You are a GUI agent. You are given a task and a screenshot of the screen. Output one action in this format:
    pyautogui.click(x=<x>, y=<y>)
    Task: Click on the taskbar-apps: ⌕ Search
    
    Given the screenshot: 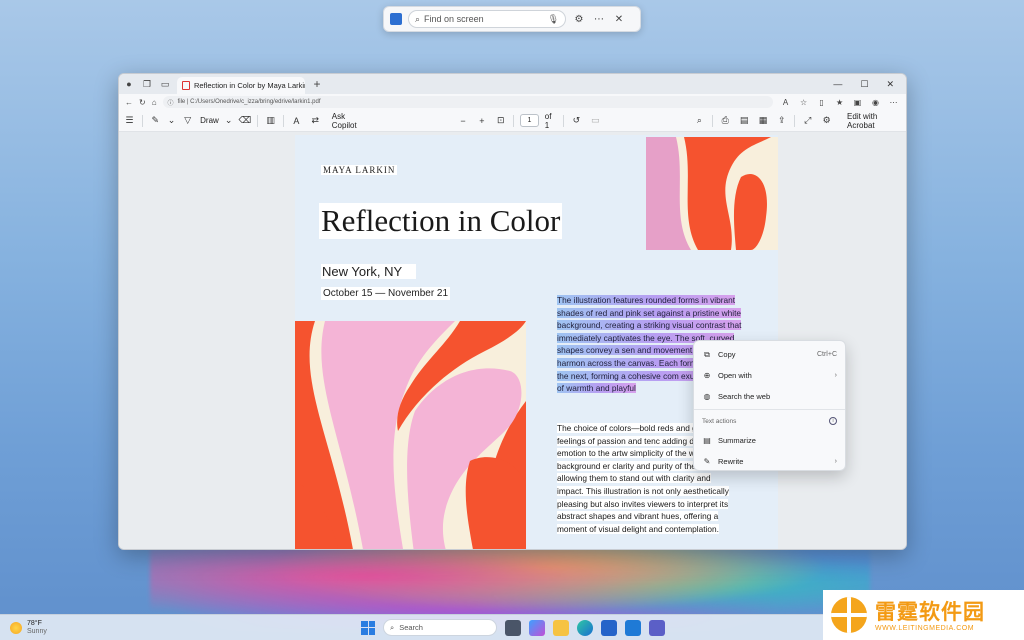 What is the action you would take?
    pyautogui.click(x=513, y=627)
    